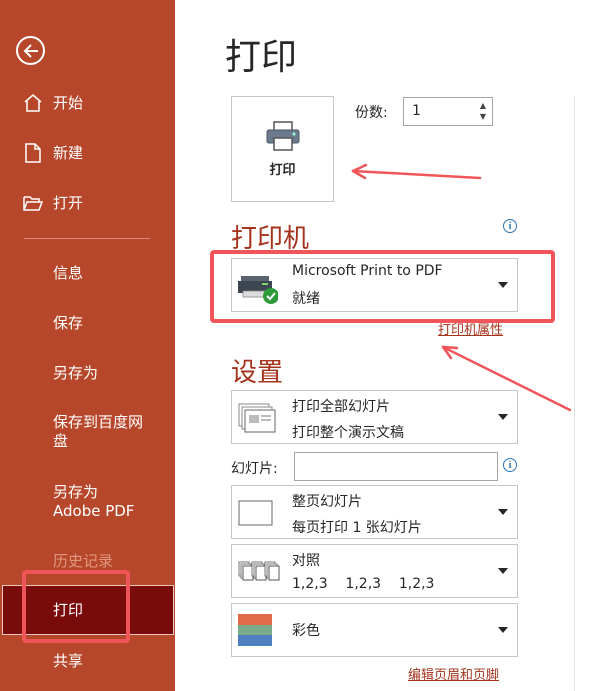 This screenshot has width=605, height=691. Describe the element at coordinates (461, 287) in the screenshot. I see `annotation-arrows` at that location.